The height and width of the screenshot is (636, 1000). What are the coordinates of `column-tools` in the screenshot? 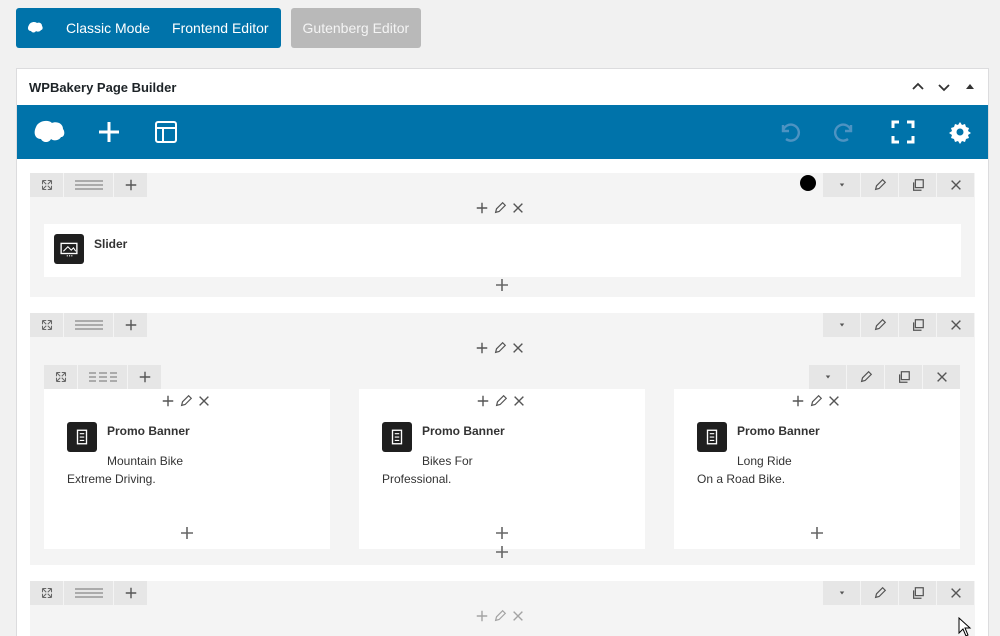 It's located at (816, 401).